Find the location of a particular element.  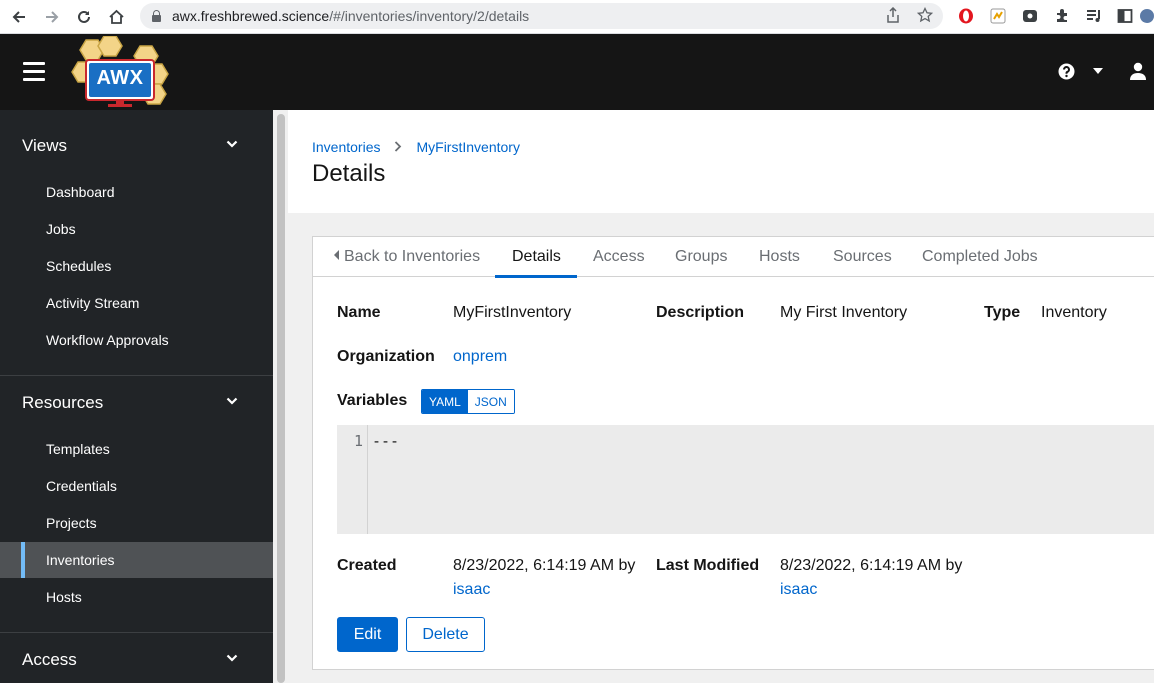

page-title: Details is located at coordinates (349, 173).